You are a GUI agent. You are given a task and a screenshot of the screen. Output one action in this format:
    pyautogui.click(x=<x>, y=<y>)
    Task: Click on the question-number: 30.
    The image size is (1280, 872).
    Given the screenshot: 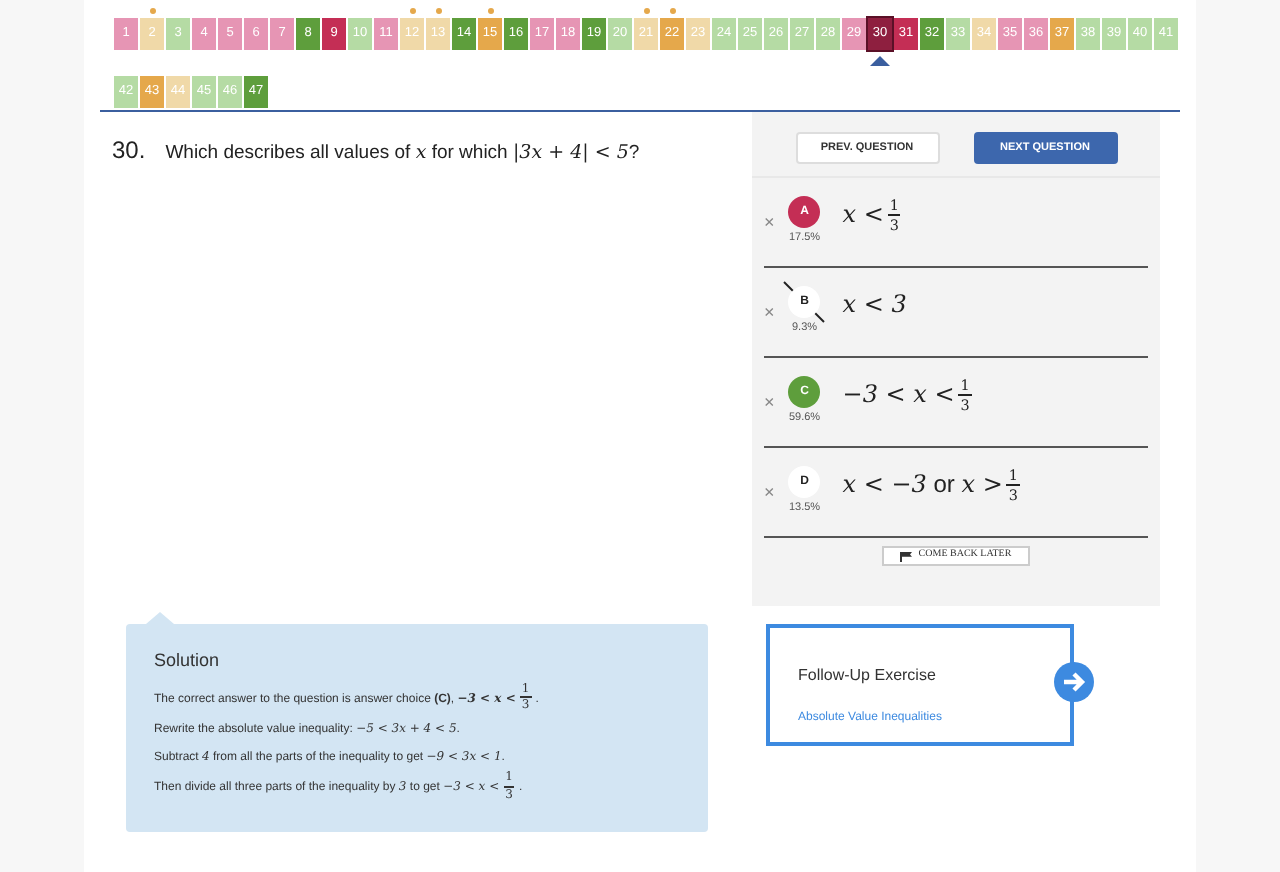 What is the action you would take?
    pyautogui.click(x=129, y=151)
    